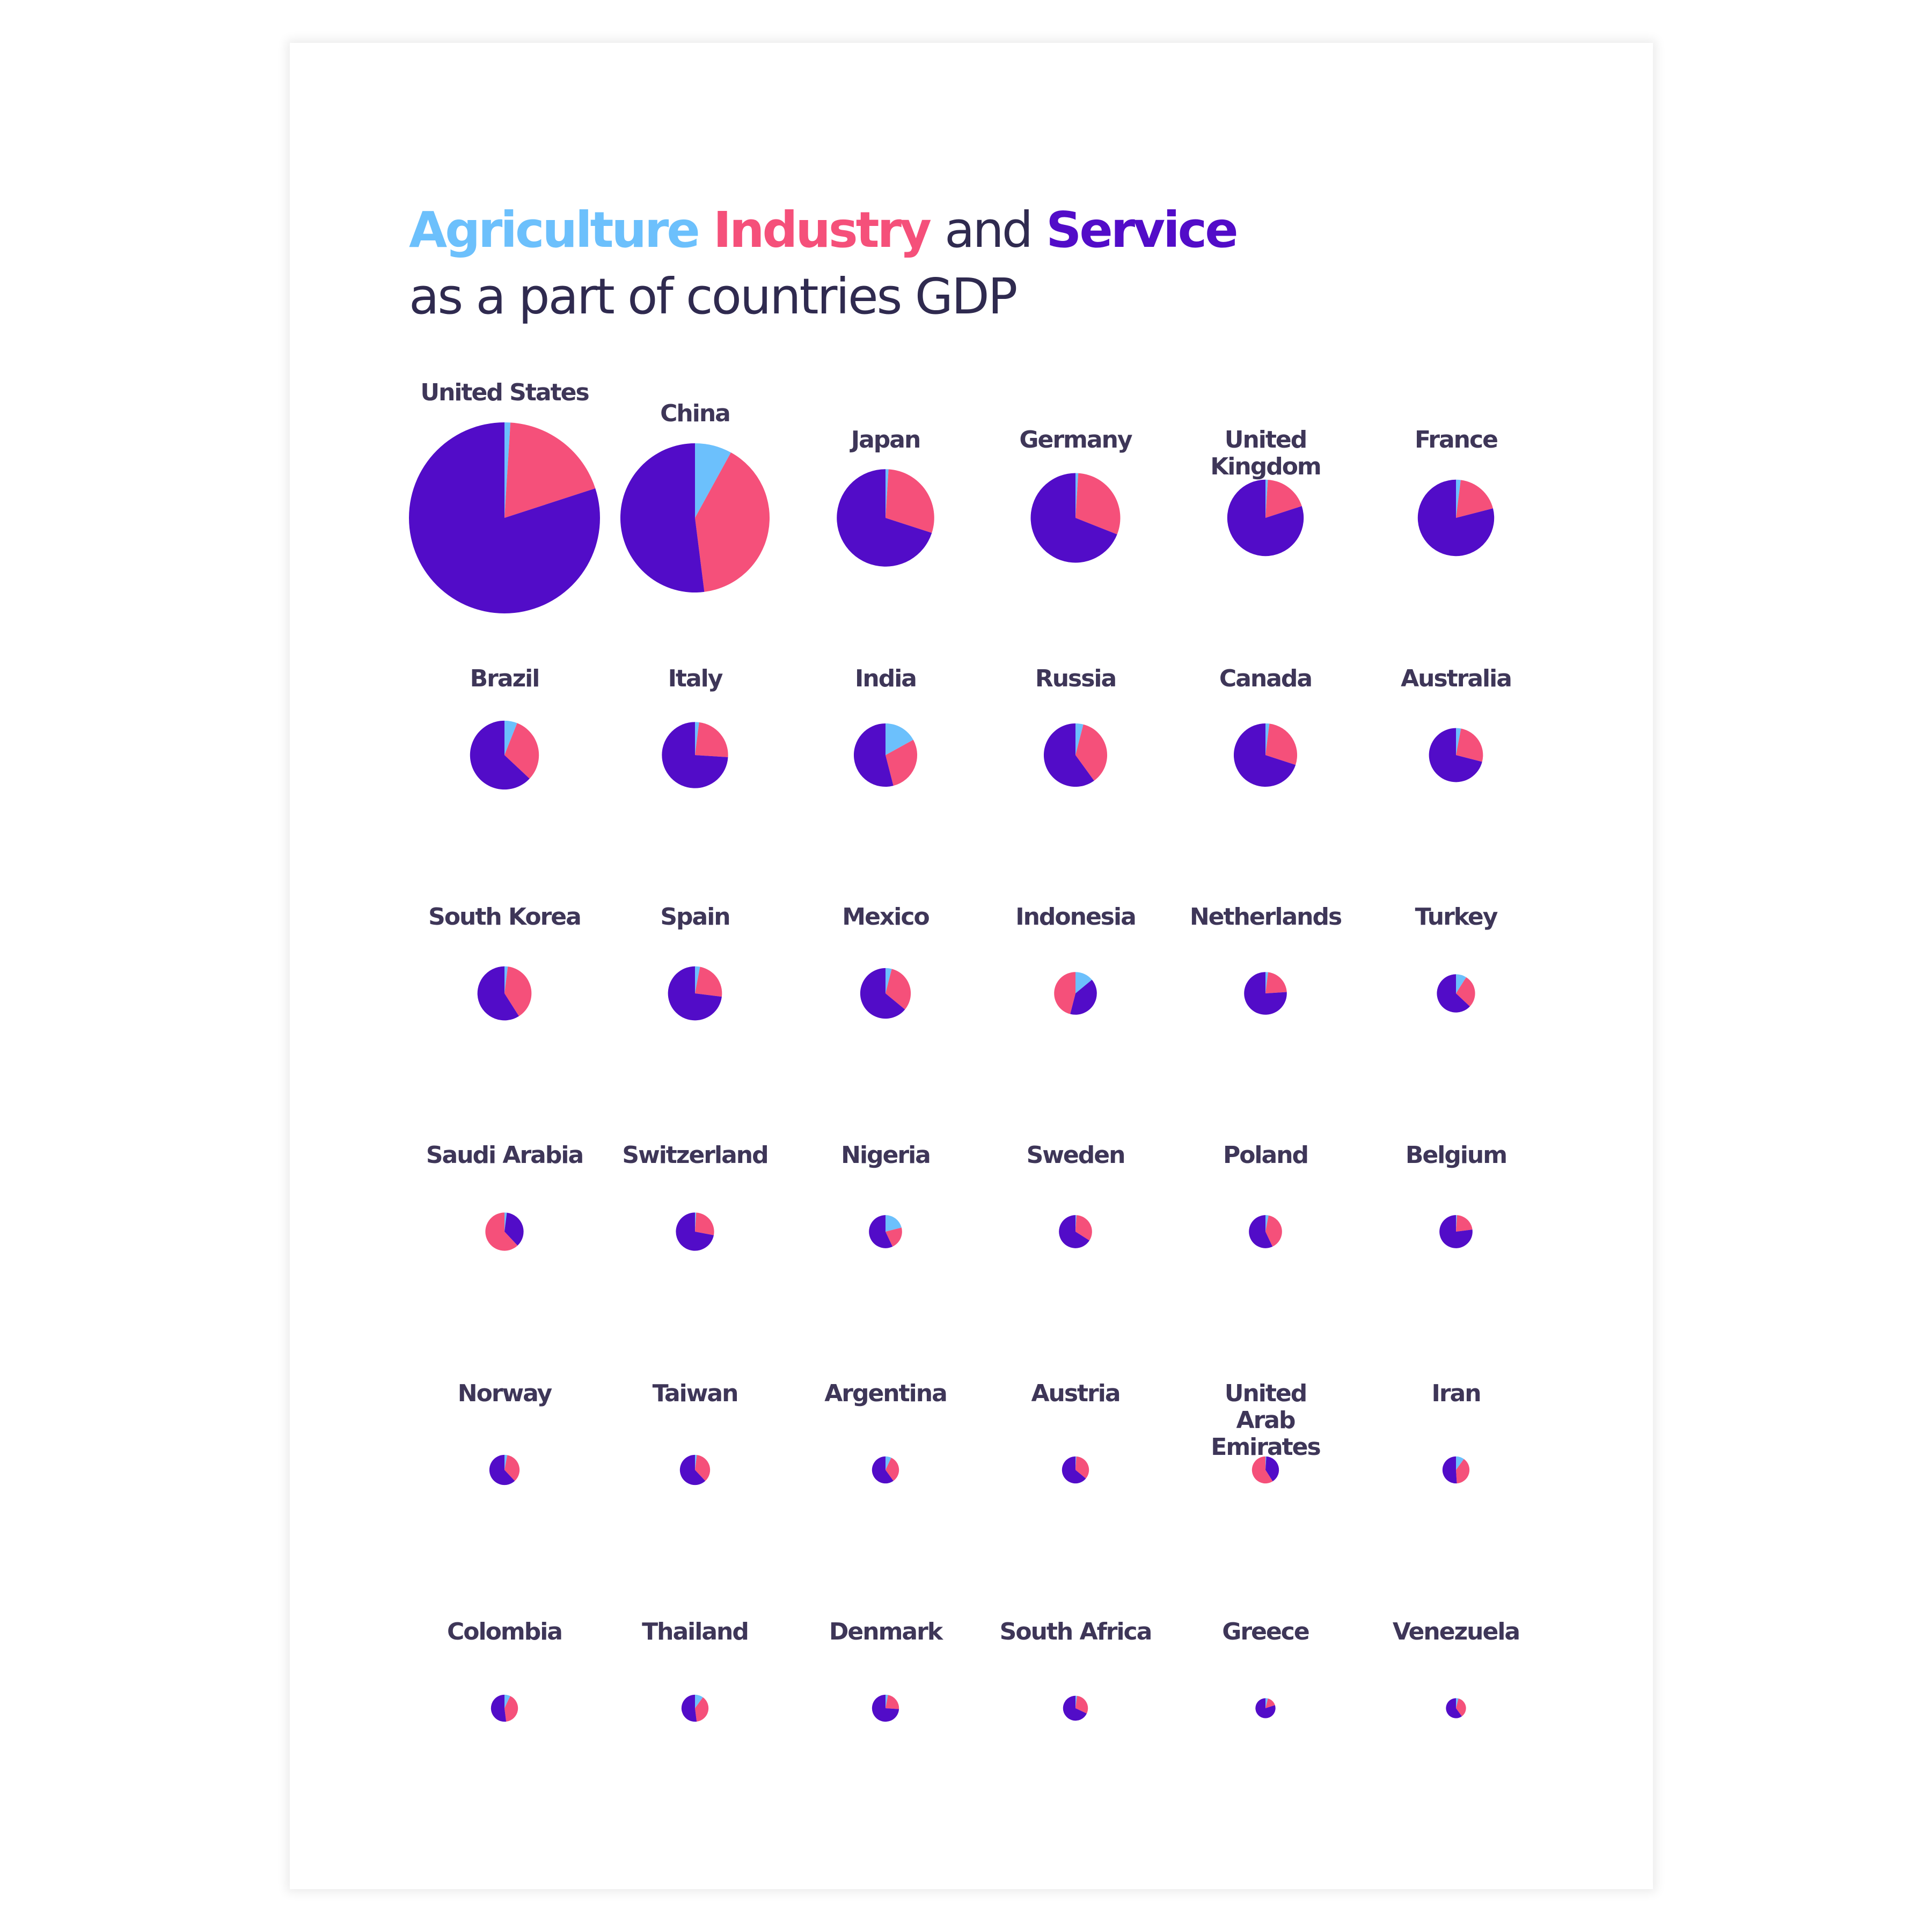 This screenshot has width=1932, height=1932. Describe the element at coordinates (1456, 755) in the screenshot. I see `pie-australia` at that location.